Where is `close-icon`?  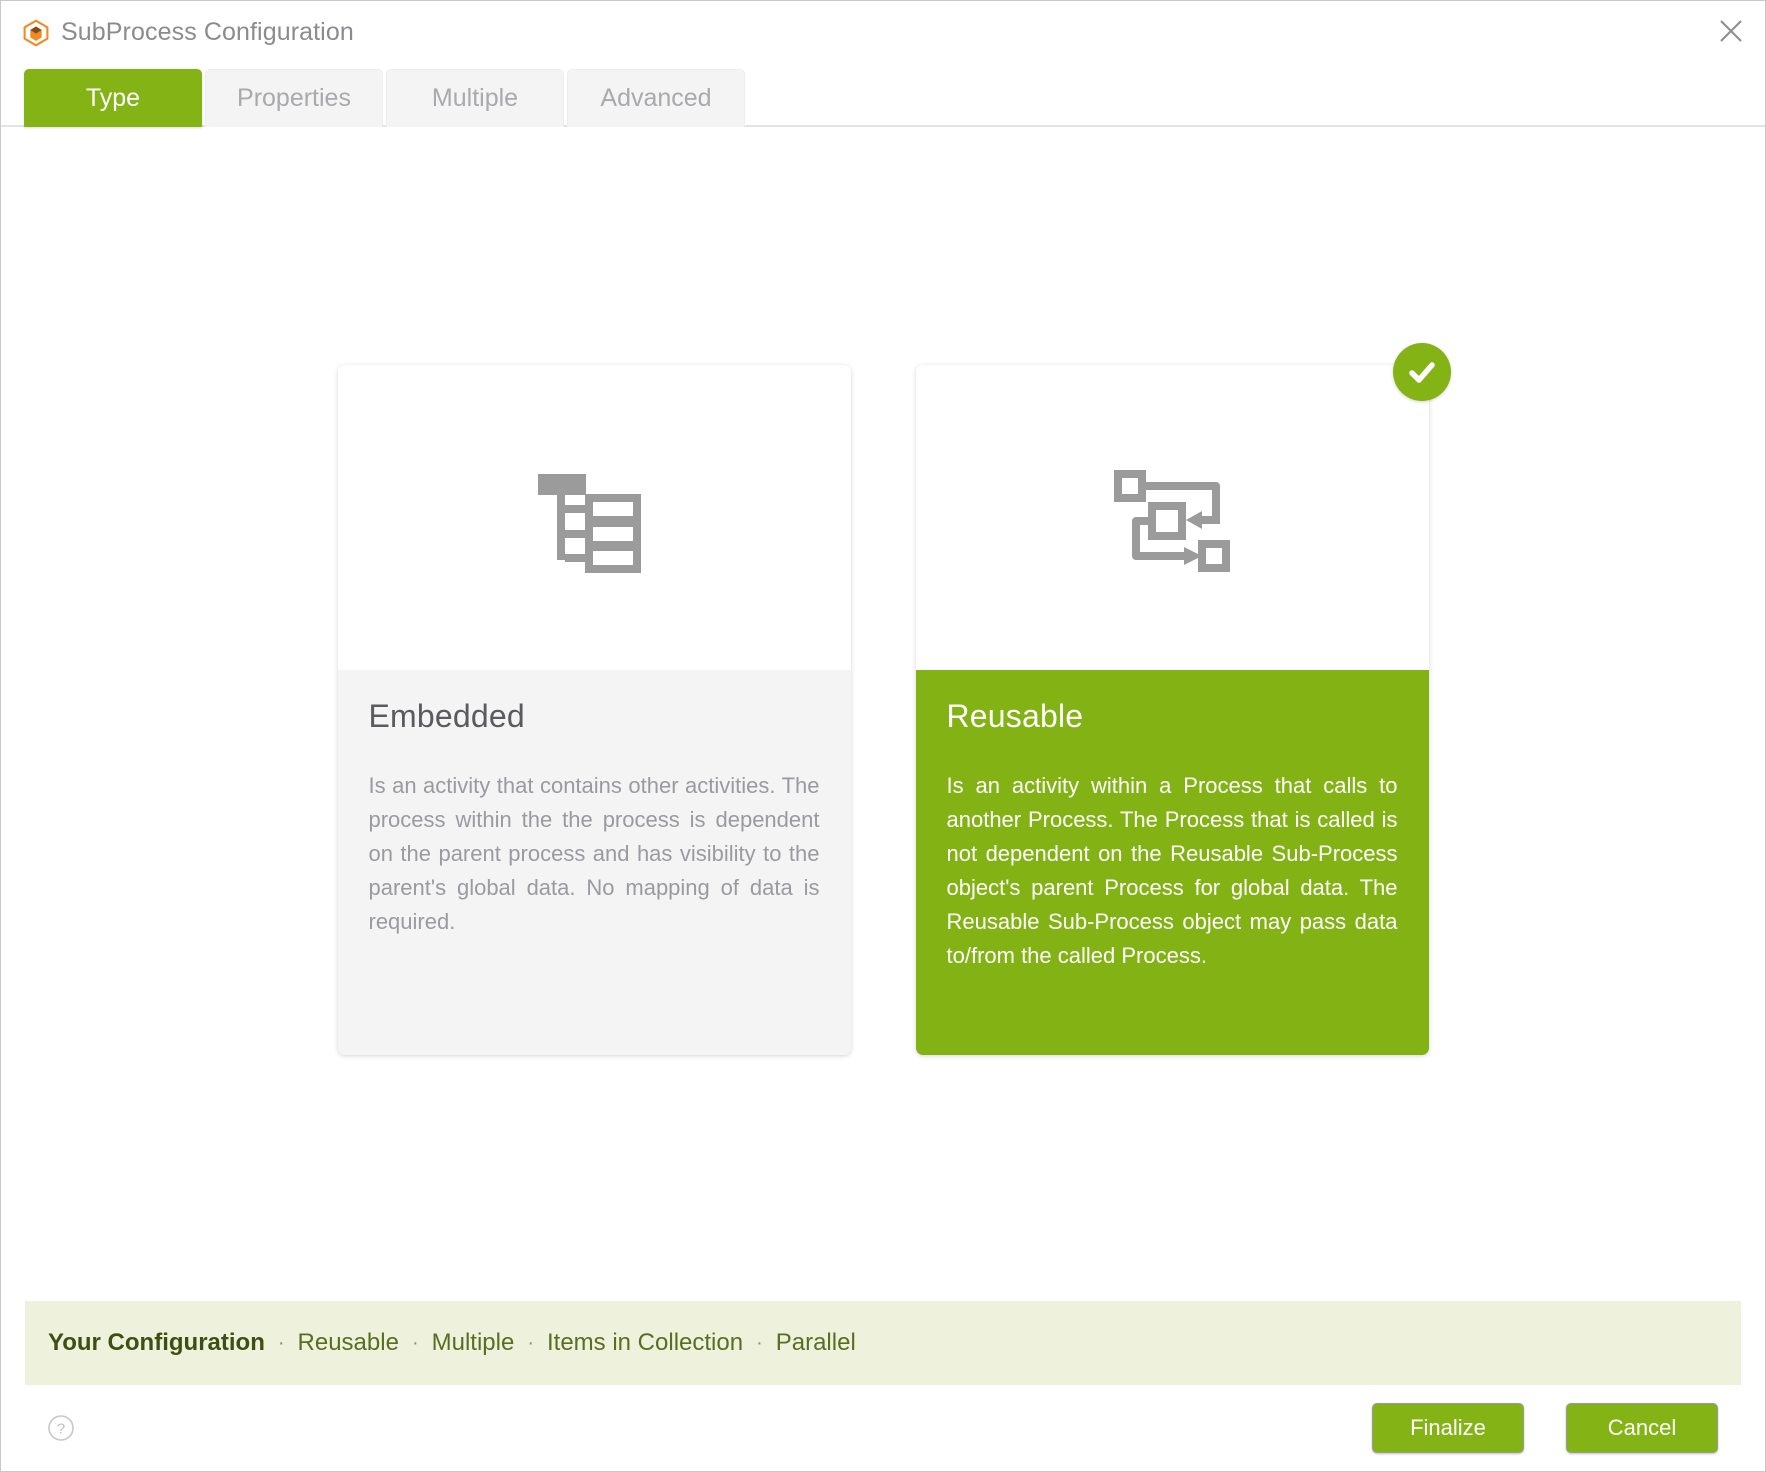 close-icon is located at coordinates (1731, 31).